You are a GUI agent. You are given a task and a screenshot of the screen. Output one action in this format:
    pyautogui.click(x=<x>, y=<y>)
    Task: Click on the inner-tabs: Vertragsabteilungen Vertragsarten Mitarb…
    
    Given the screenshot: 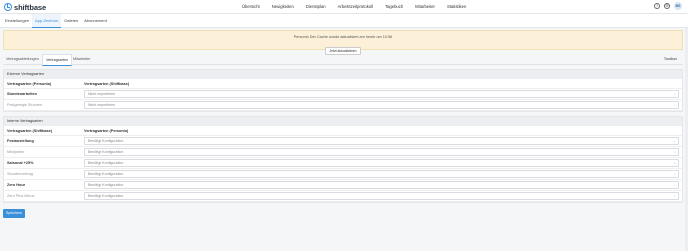 What is the action you would take?
    pyautogui.click(x=343, y=60)
    